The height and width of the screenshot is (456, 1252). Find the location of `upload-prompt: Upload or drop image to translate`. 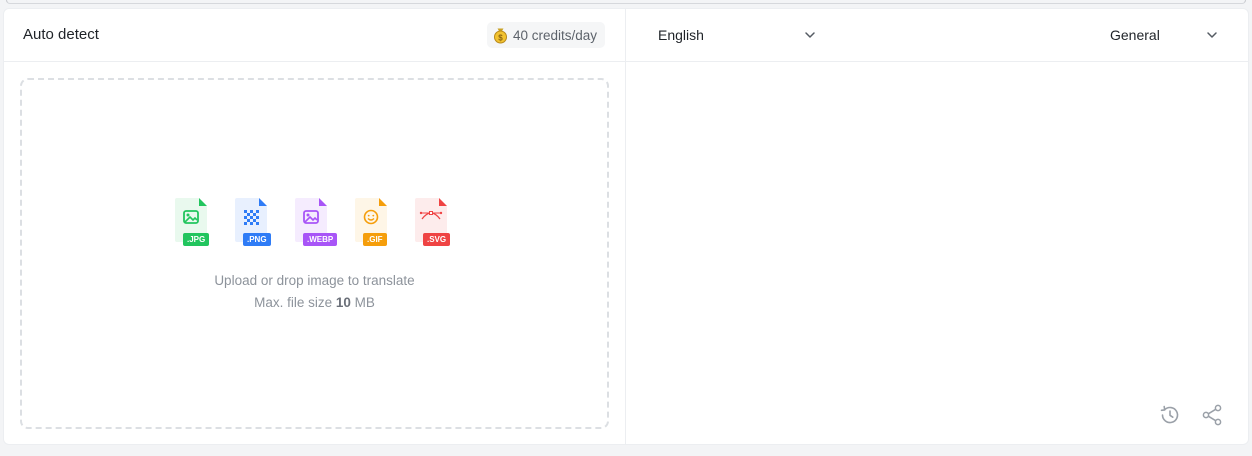

upload-prompt: Upload or drop image to translate is located at coordinates (314, 280).